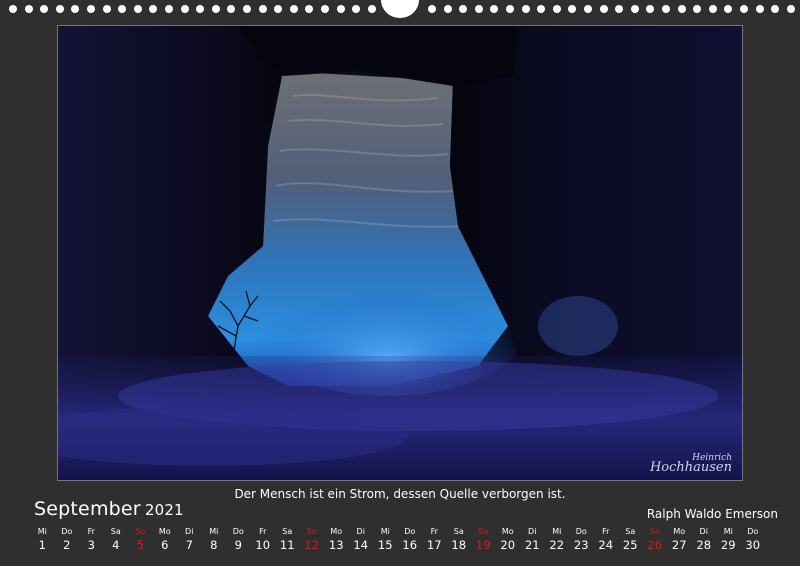 This screenshot has width=800, height=566. What do you see at coordinates (508, 545) in the screenshot?
I see `day-number: 20` at bounding box center [508, 545].